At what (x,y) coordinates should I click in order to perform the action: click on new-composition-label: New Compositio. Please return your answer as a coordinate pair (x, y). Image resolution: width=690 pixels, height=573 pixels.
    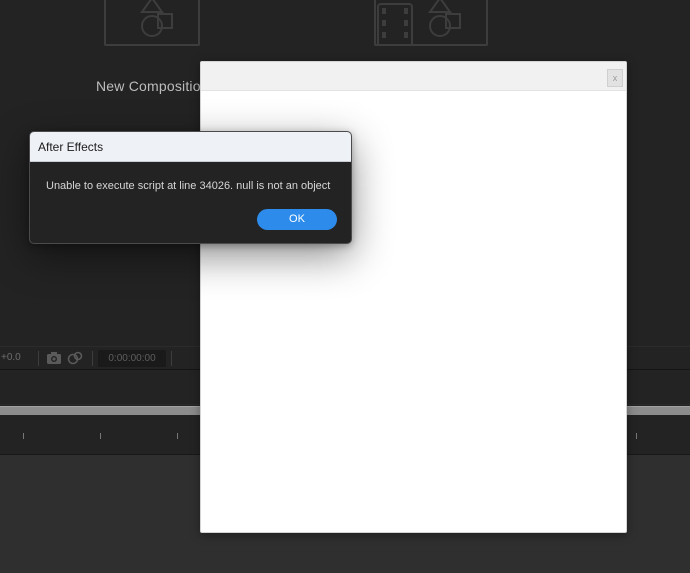
    Looking at the image, I should click on (148, 86).